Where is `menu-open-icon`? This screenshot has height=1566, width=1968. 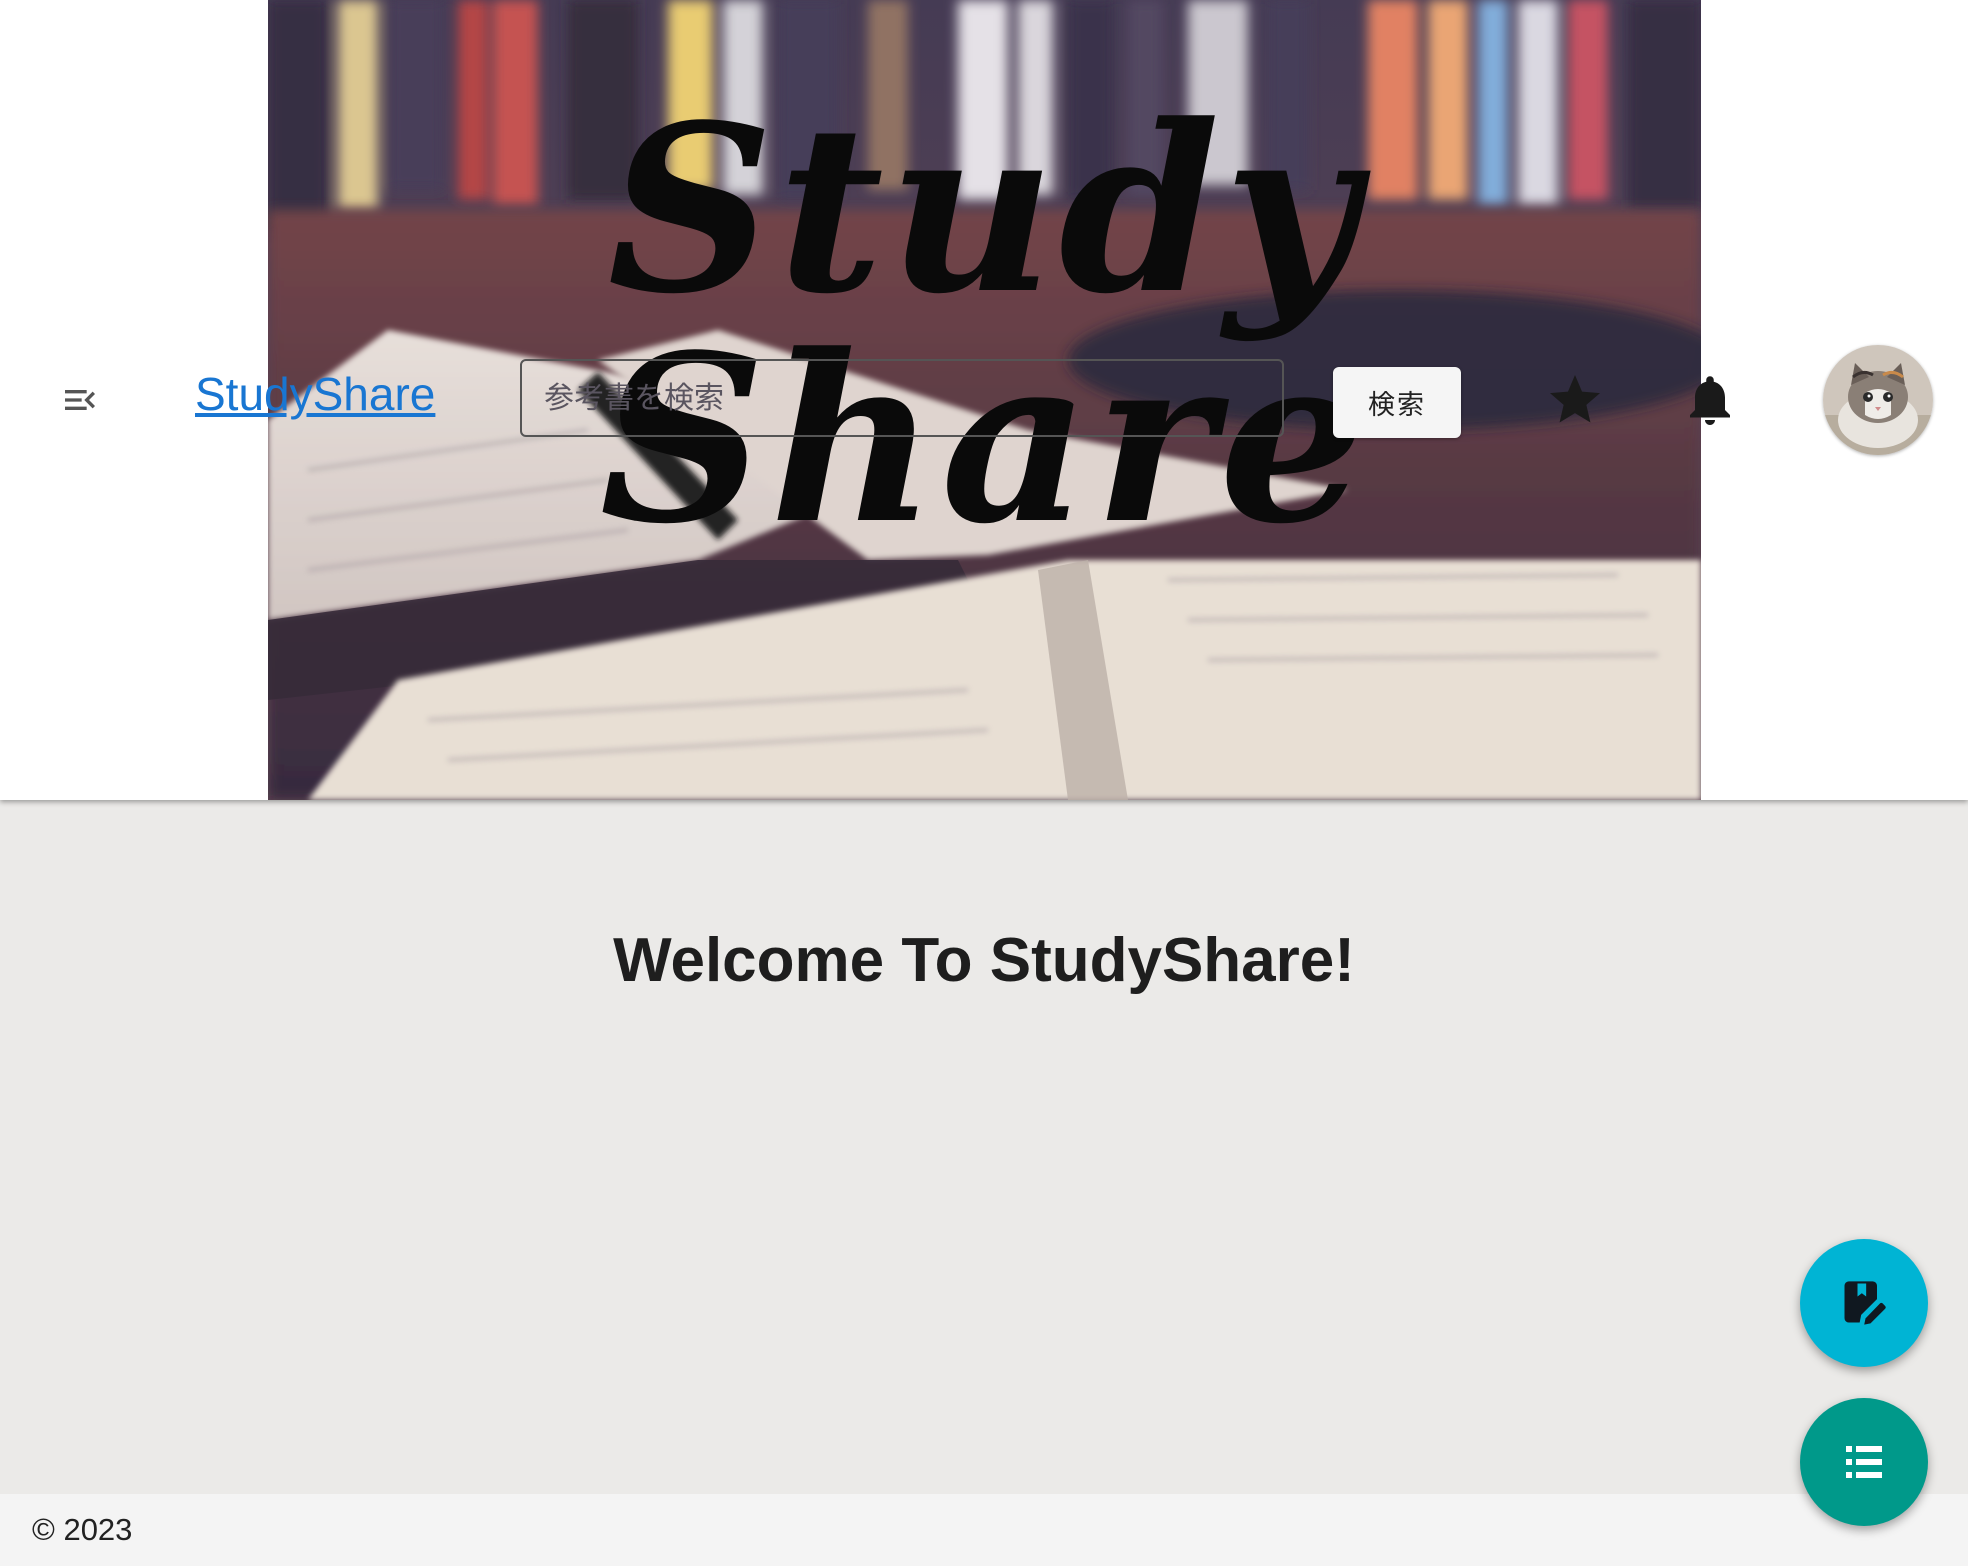 menu-open-icon is located at coordinates (80, 400).